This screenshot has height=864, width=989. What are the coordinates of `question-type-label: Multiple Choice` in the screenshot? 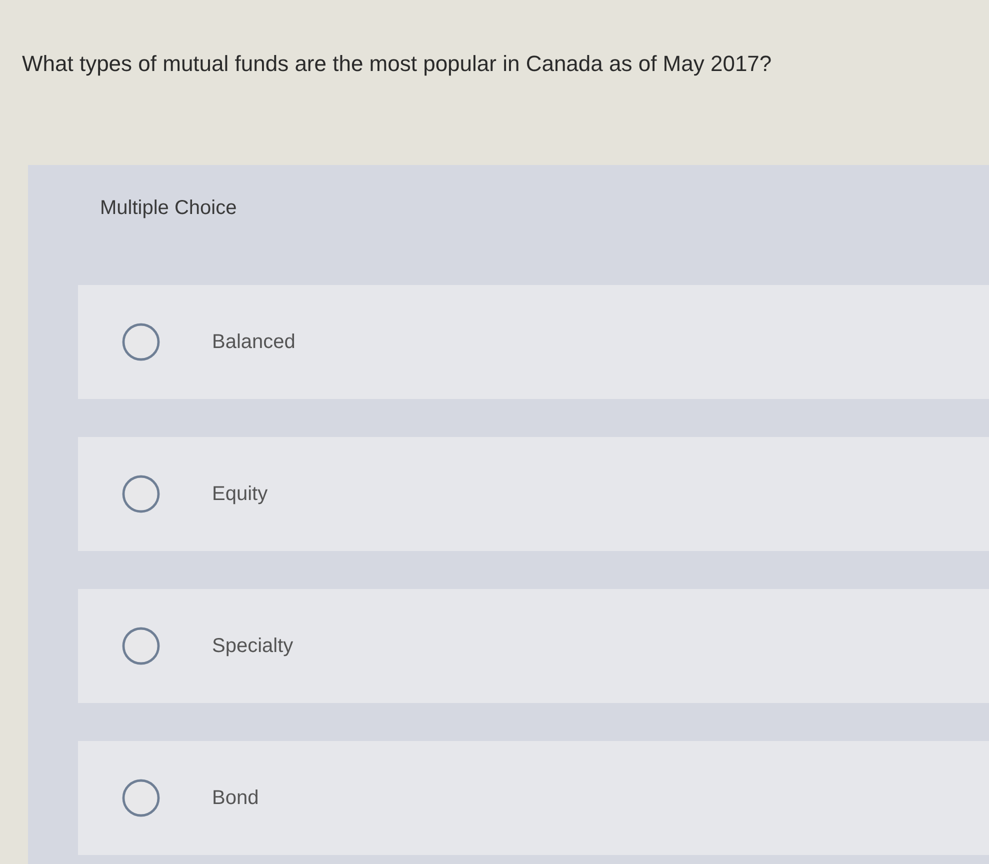 It's located at (168, 208).